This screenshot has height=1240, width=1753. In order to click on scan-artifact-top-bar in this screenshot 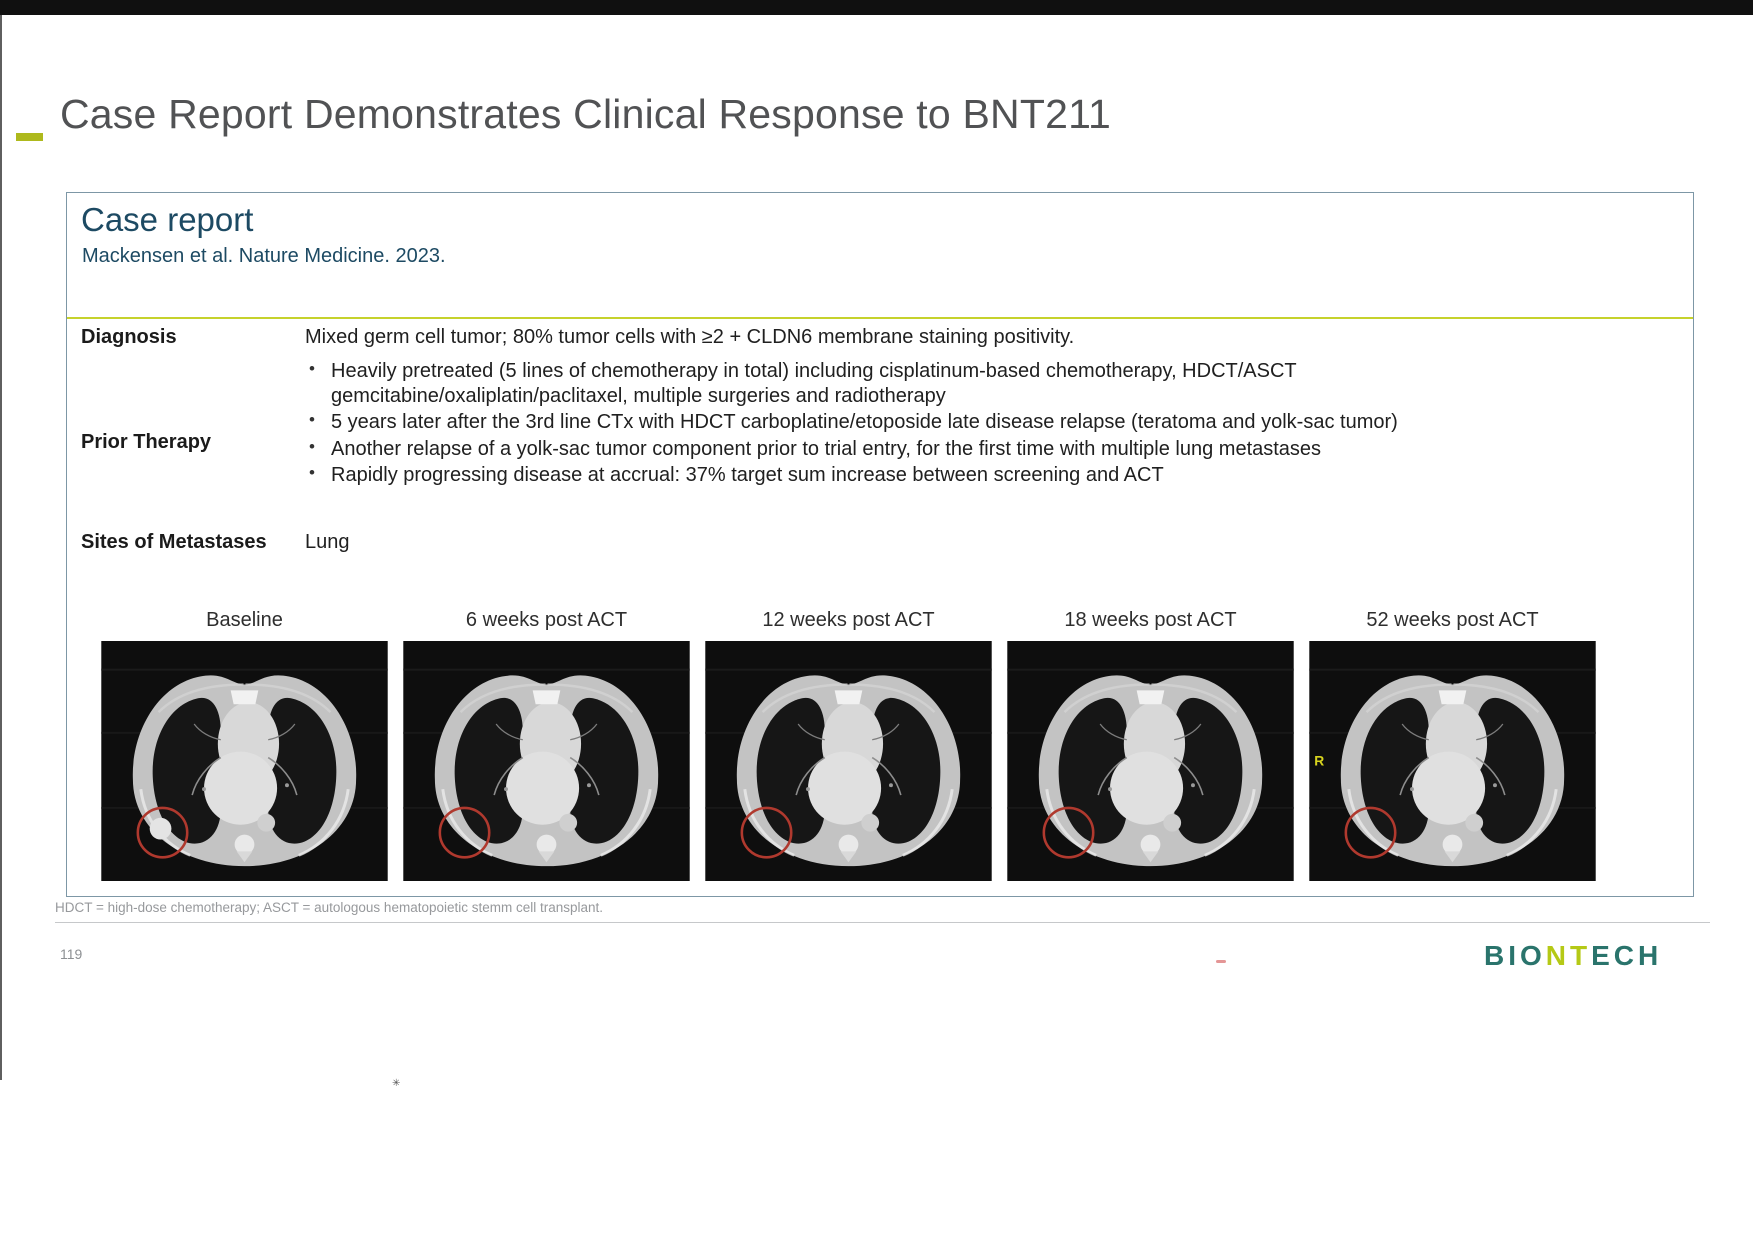, I will do `click(876, 7)`.